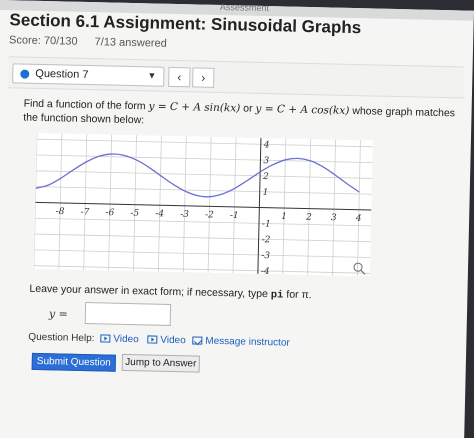 This screenshot has height=438, width=474. What do you see at coordinates (43, 41) in the screenshot?
I see `score-text: Score: 70/130` at bounding box center [43, 41].